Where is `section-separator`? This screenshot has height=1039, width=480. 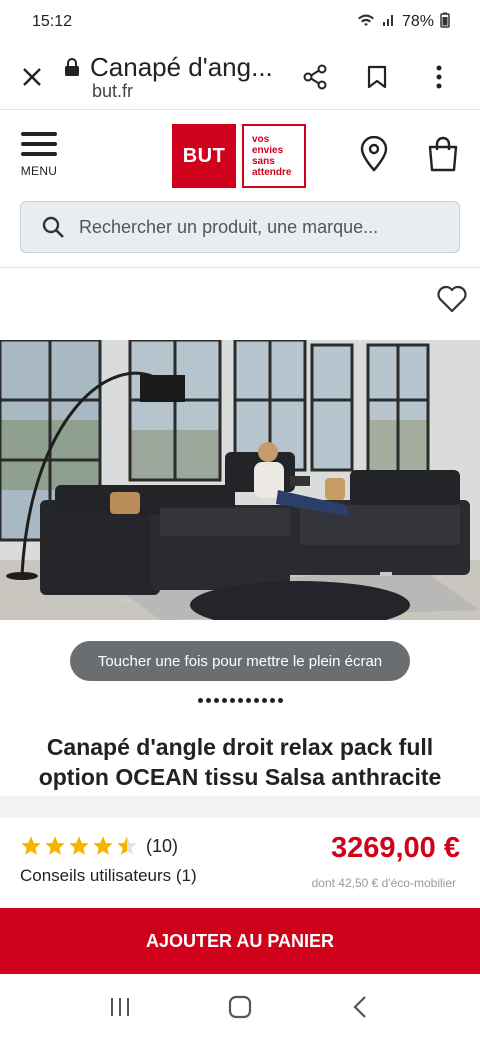
section-separator is located at coordinates (240, 807).